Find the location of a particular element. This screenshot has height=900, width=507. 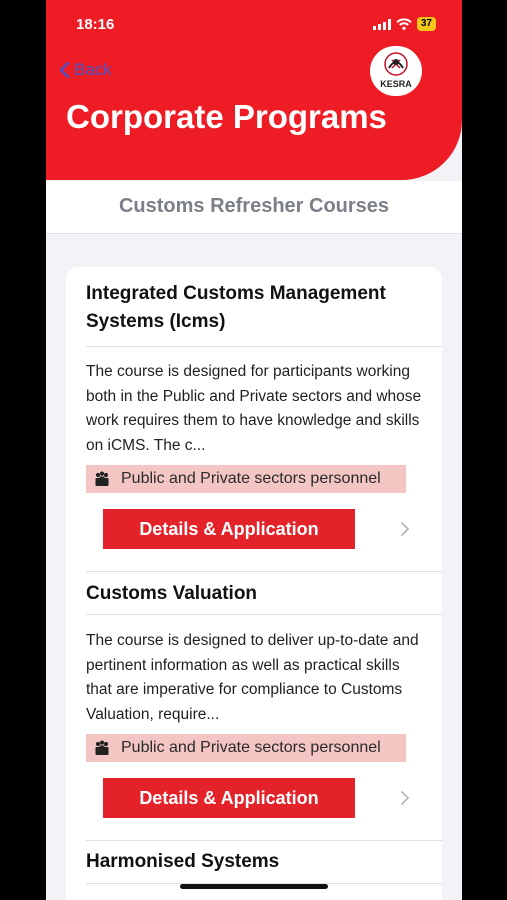

back-button: Back is located at coordinates (85, 70).